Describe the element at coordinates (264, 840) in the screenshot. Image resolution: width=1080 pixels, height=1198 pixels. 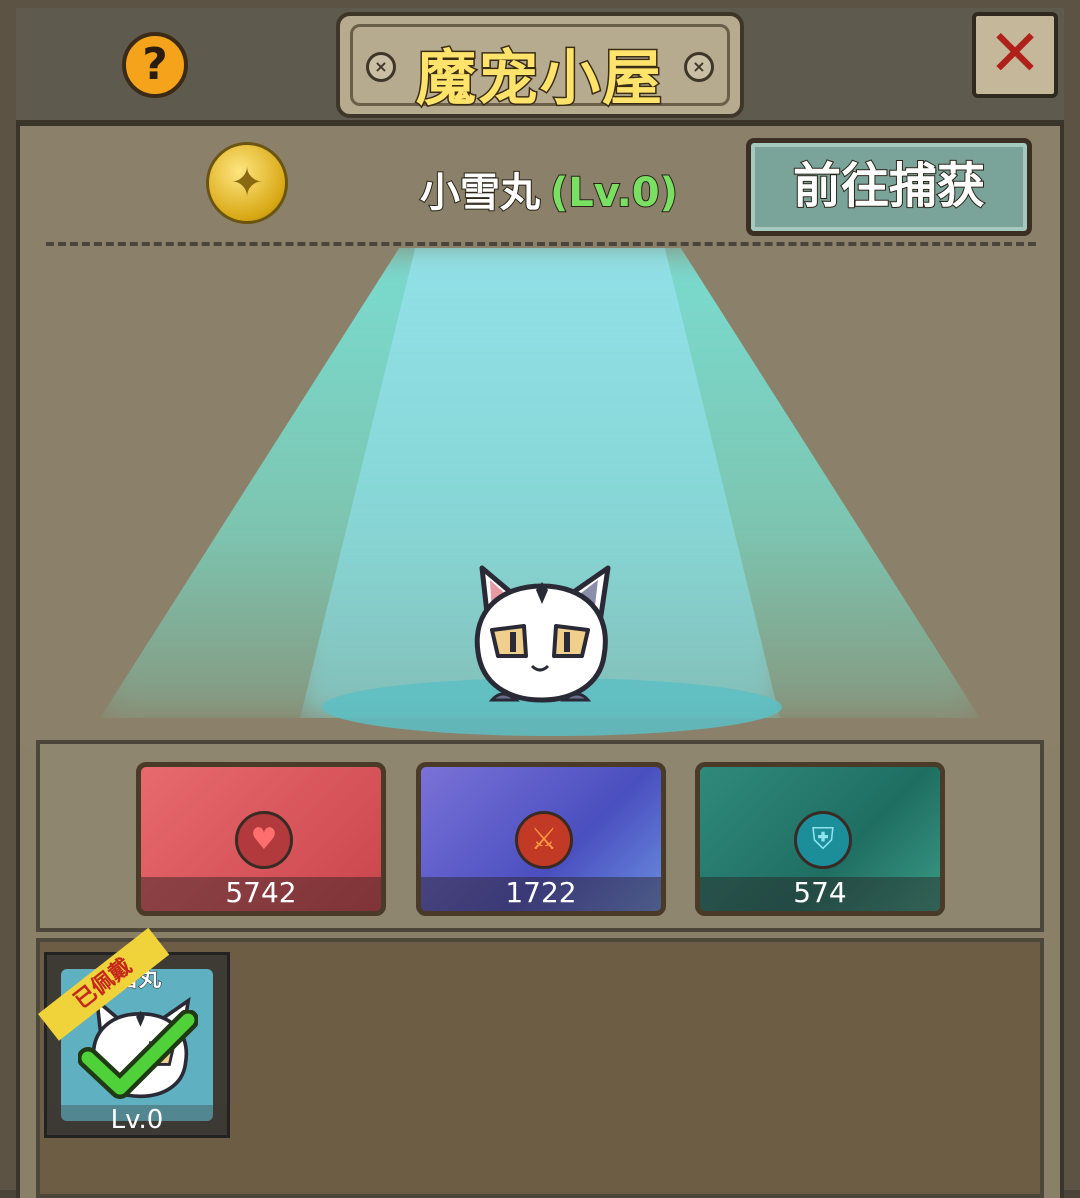
I see `heart-icon: ♥` at that location.